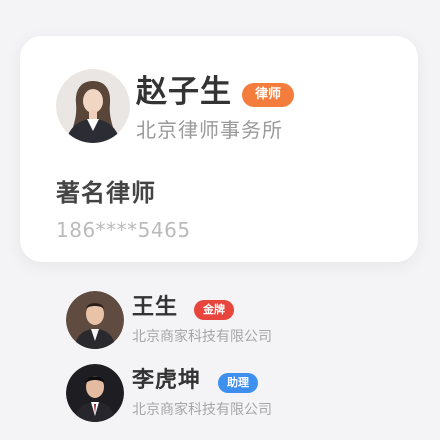  What do you see at coordinates (93, 106) in the screenshot?
I see `featured-avatar` at bounding box center [93, 106].